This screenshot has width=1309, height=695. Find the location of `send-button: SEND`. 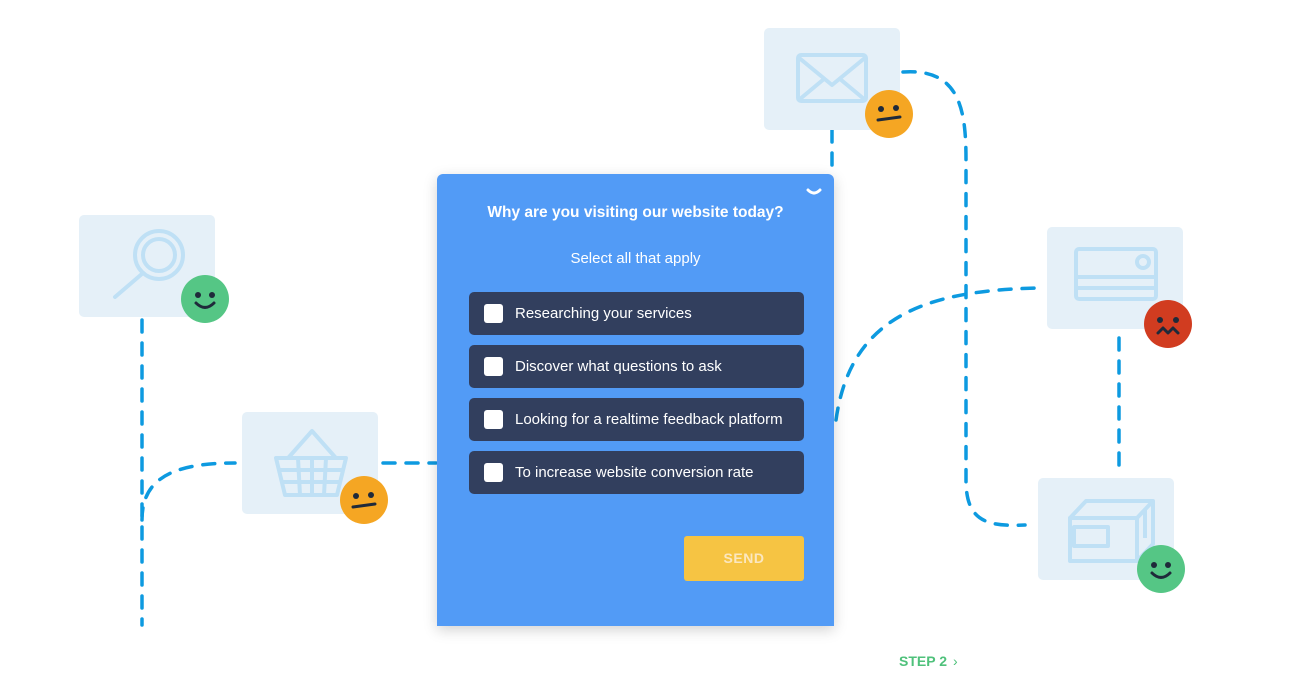

send-button: SEND is located at coordinates (744, 558).